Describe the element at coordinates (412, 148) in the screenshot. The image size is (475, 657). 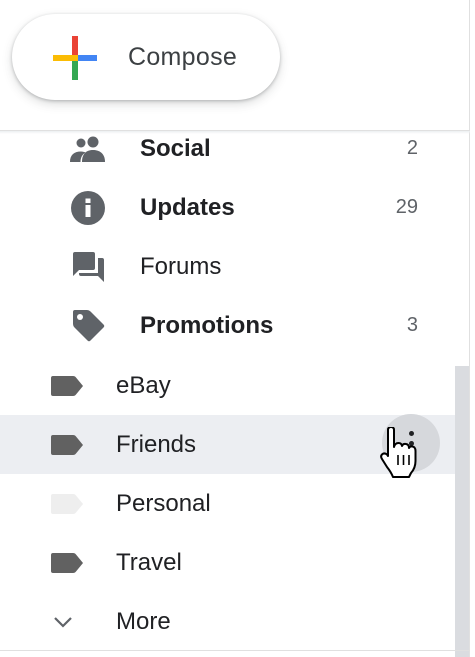
I see `unread-count: 2` at that location.